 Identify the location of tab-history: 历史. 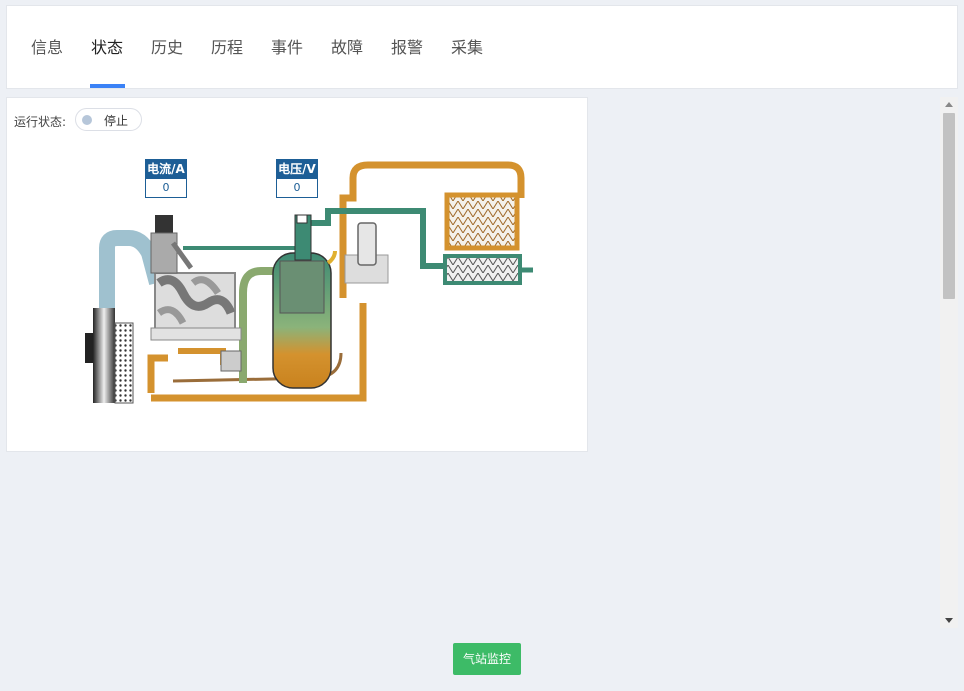
(167, 48).